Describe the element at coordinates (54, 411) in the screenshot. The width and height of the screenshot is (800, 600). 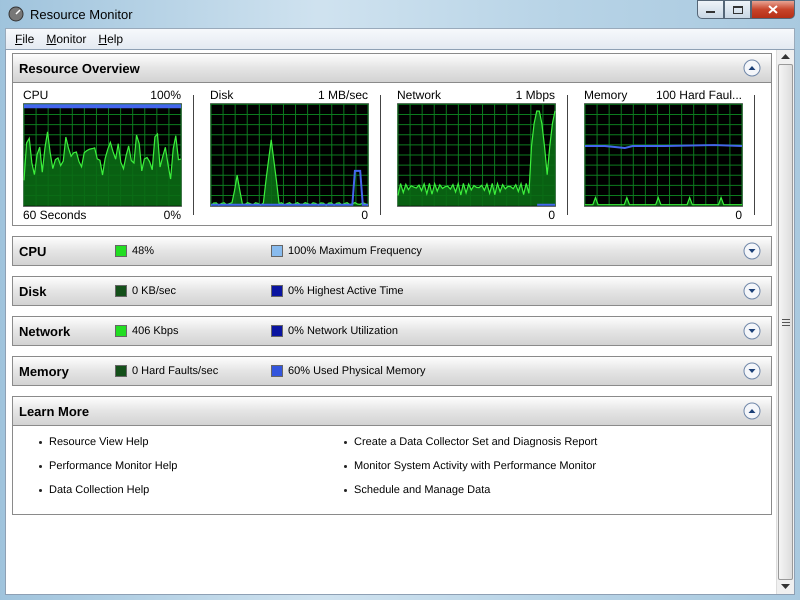
I see `section-title: Learn More` at that location.